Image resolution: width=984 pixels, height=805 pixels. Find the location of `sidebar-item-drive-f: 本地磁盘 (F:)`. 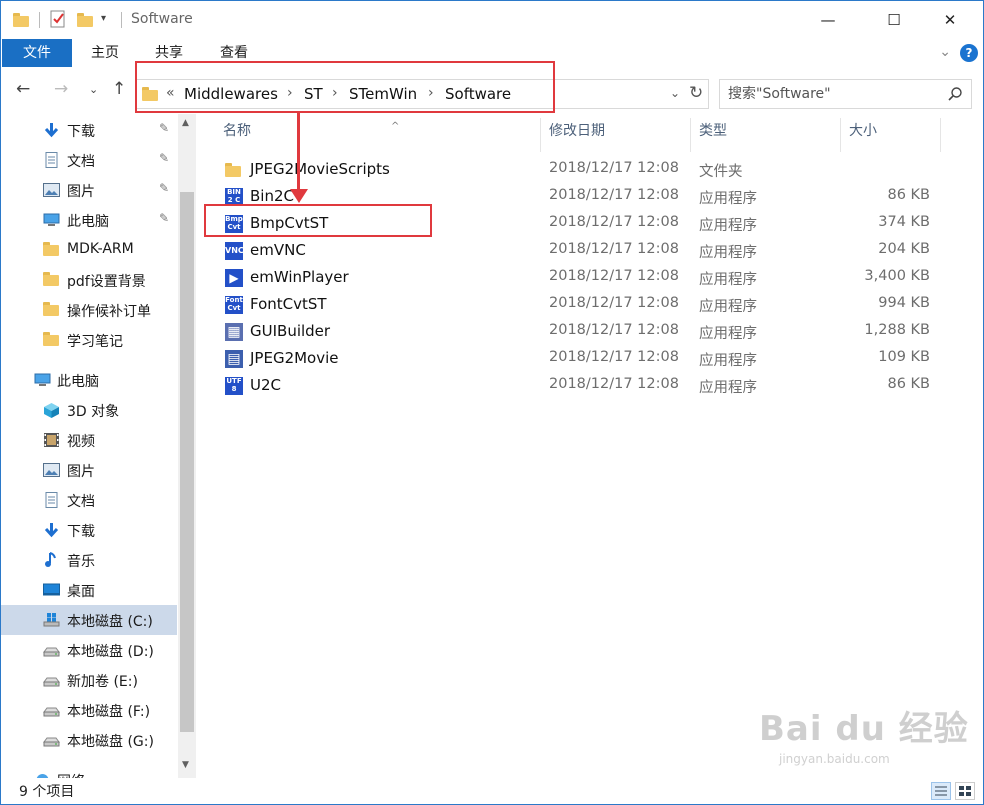

sidebar-item-drive-f: 本地磁盘 (F:) is located at coordinates (89, 710).